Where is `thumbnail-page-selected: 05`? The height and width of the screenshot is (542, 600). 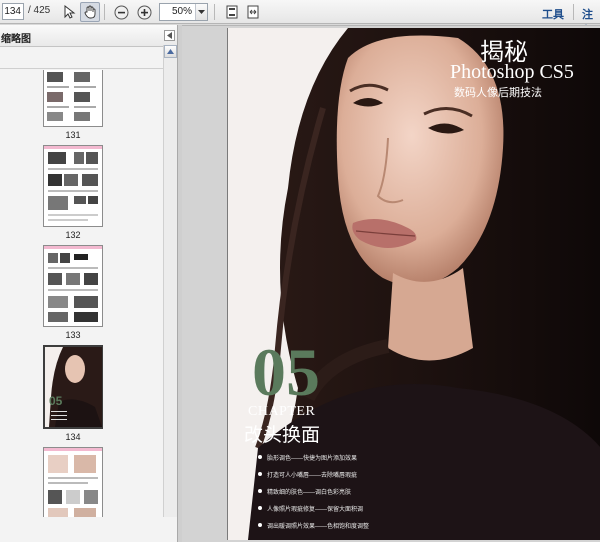 thumbnail-page-selected: 05 is located at coordinates (73, 387).